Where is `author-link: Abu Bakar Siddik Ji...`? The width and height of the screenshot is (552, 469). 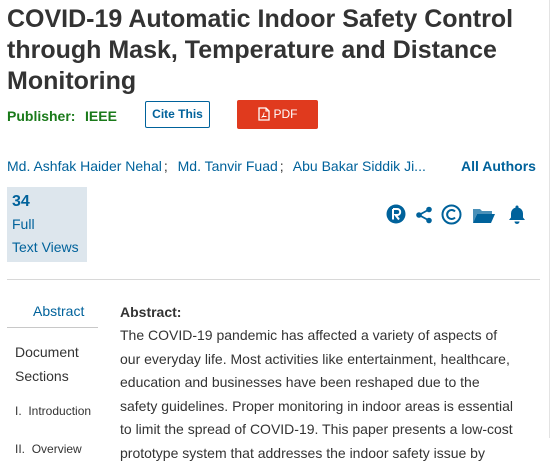
author-link: Abu Bakar Siddik Ji... is located at coordinates (359, 166).